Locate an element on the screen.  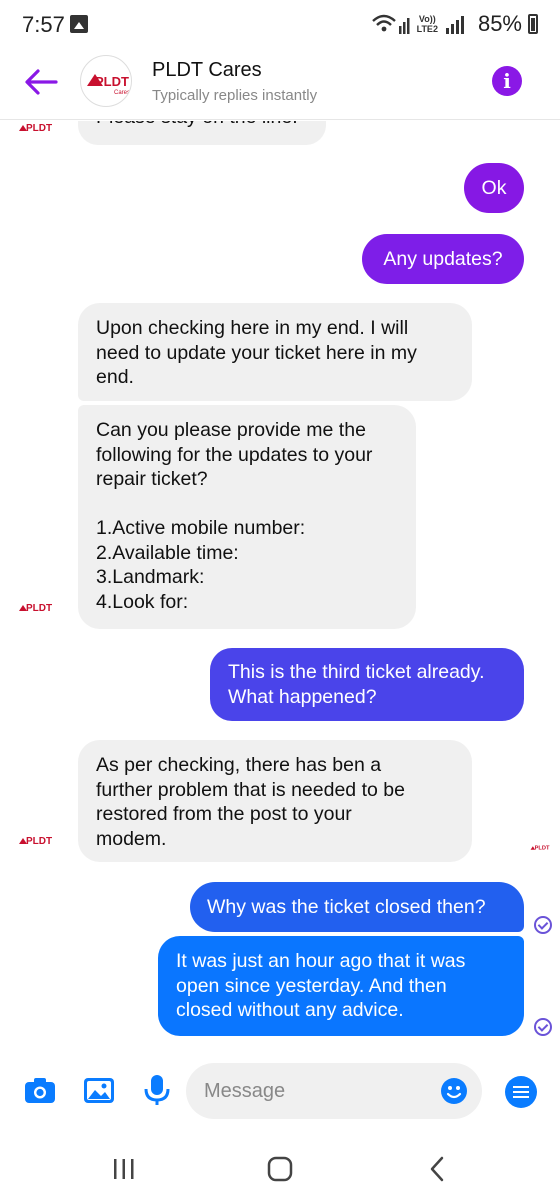
message-line: 2.Available time: is located at coordinates (167, 552).